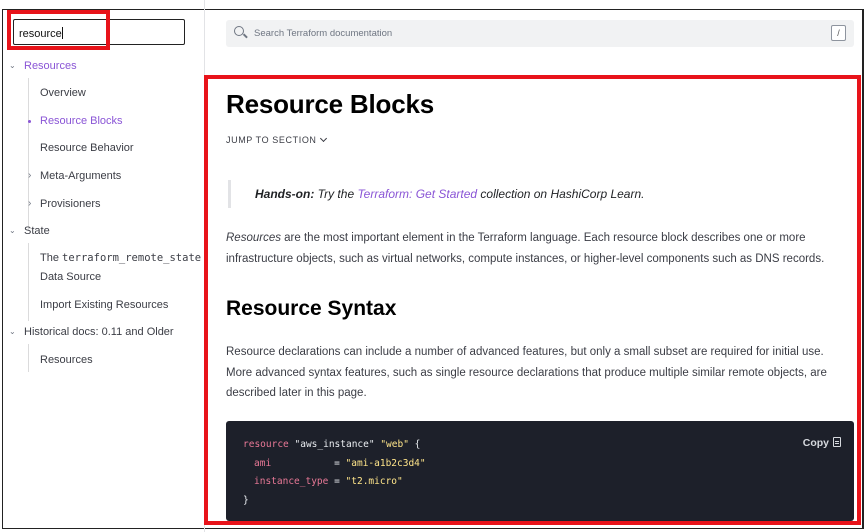 This screenshot has width=867, height=532. What do you see at coordinates (540, 445) in the screenshot?
I see `code-line: resource "aws_instance" "web" {` at bounding box center [540, 445].